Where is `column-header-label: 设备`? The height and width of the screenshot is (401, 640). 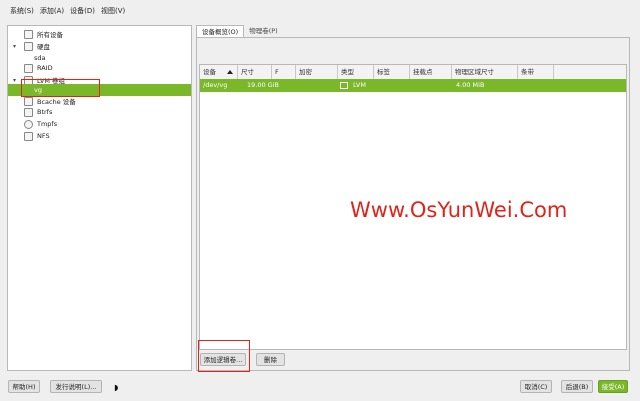 column-header-label: 设备 is located at coordinates (209, 72).